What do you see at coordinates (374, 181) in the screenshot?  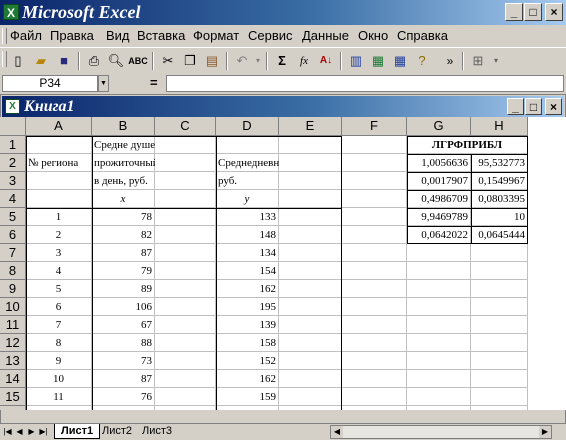 I see `cell-f3` at bounding box center [374, 181].